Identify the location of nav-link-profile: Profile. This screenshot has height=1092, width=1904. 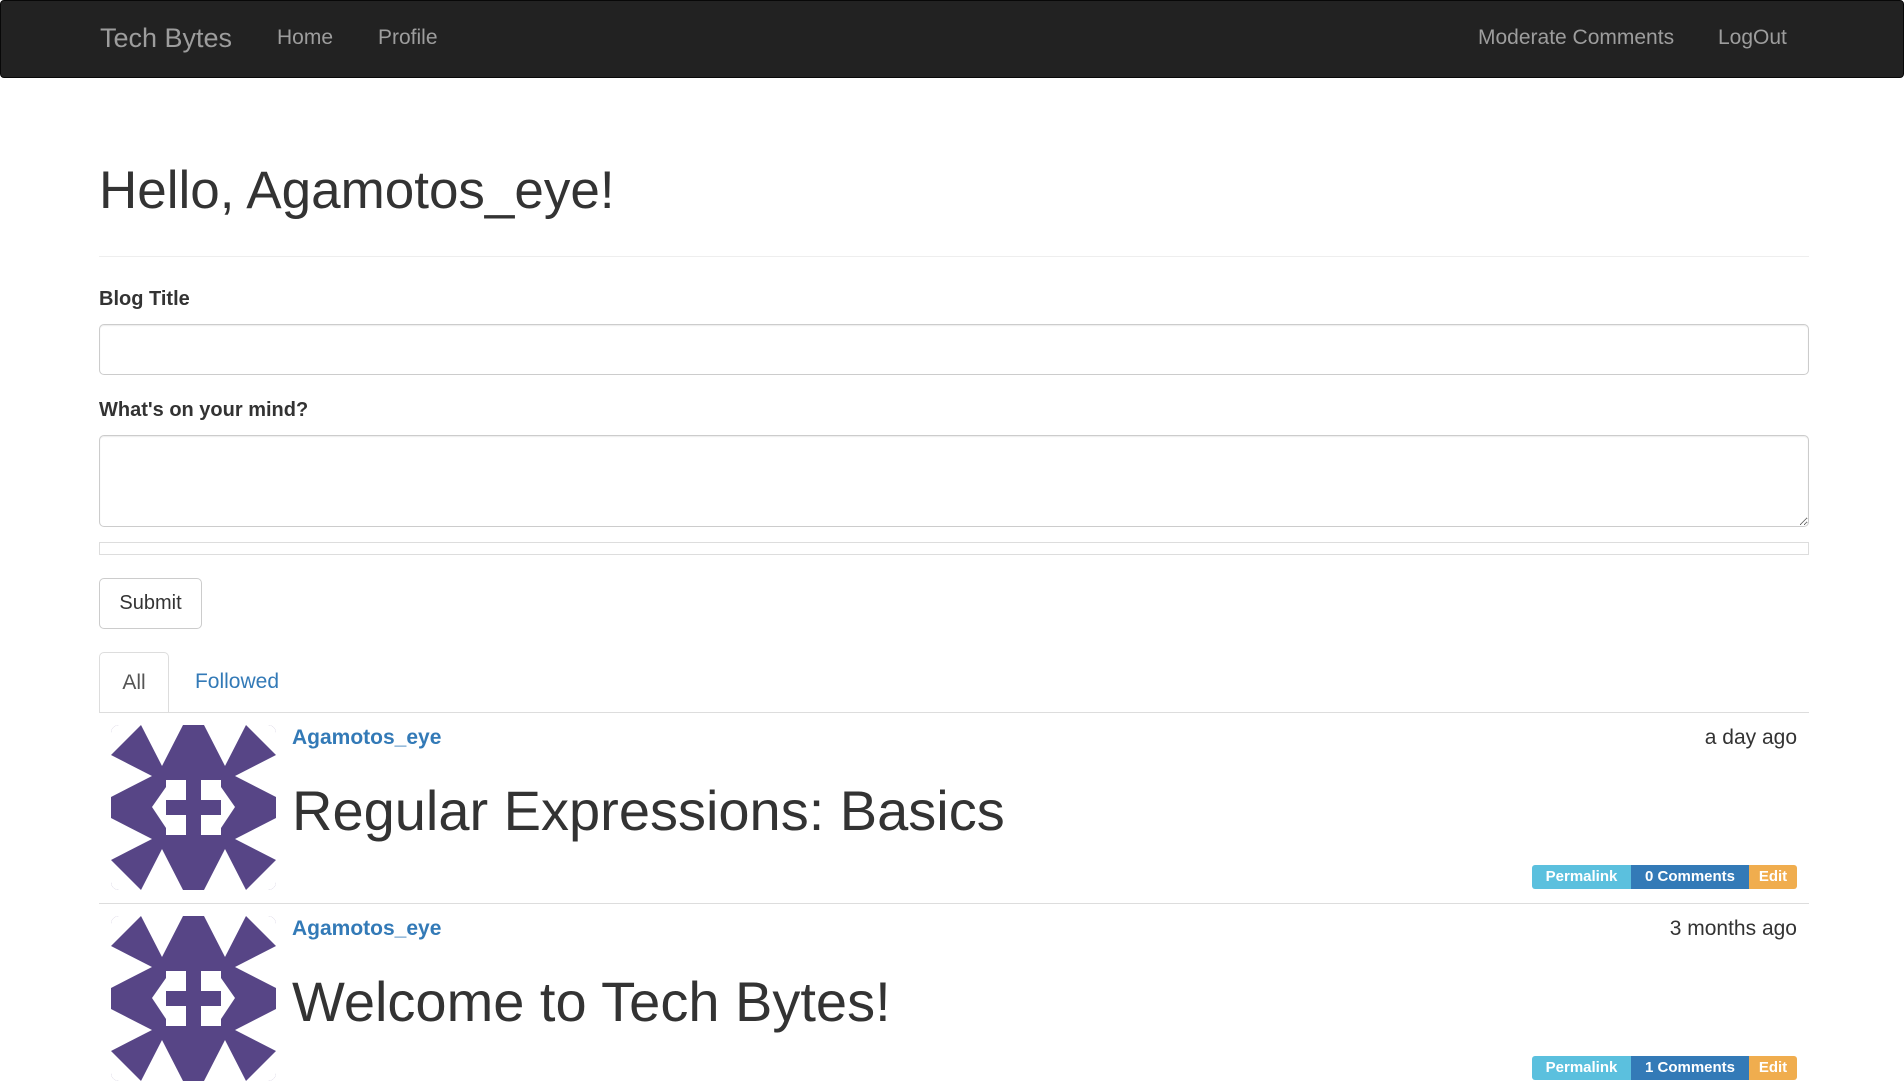
(408, 38).